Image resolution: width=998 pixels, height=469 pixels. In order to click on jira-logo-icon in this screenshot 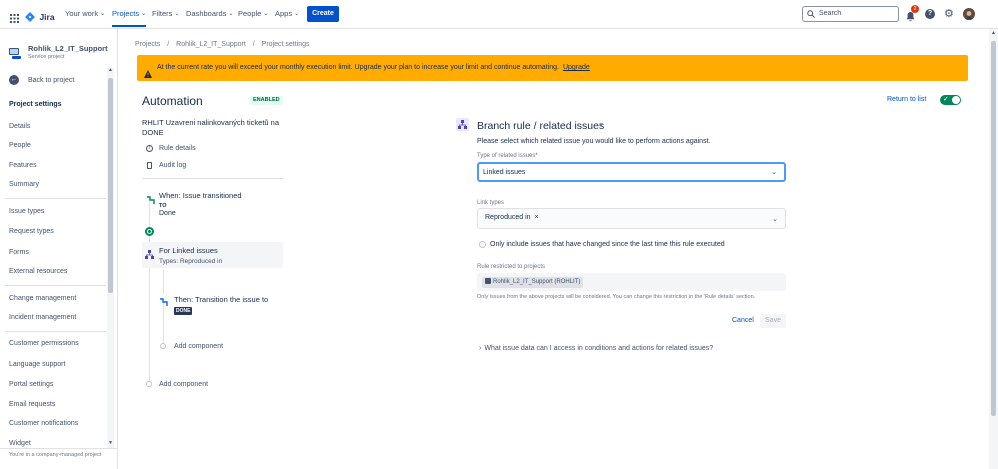, I will do `click(30, 16)`.